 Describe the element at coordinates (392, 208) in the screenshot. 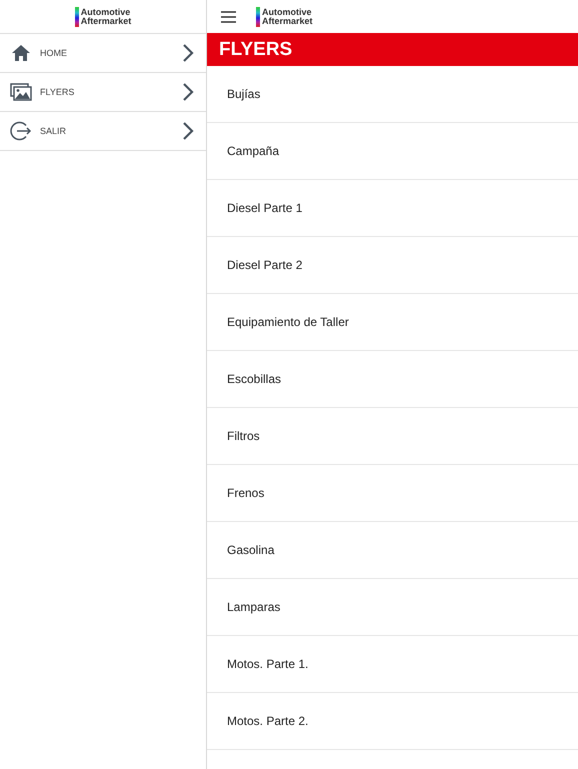

I see `flyer-list-item: Diesel Parte 1` at that location.